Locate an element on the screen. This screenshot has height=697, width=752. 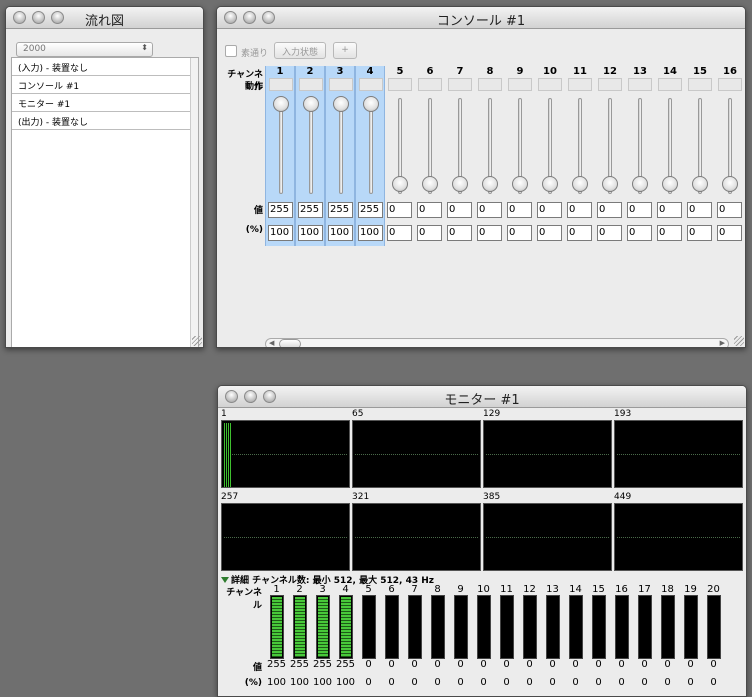
flow-scrollbar is located at coordinates (194, 202).